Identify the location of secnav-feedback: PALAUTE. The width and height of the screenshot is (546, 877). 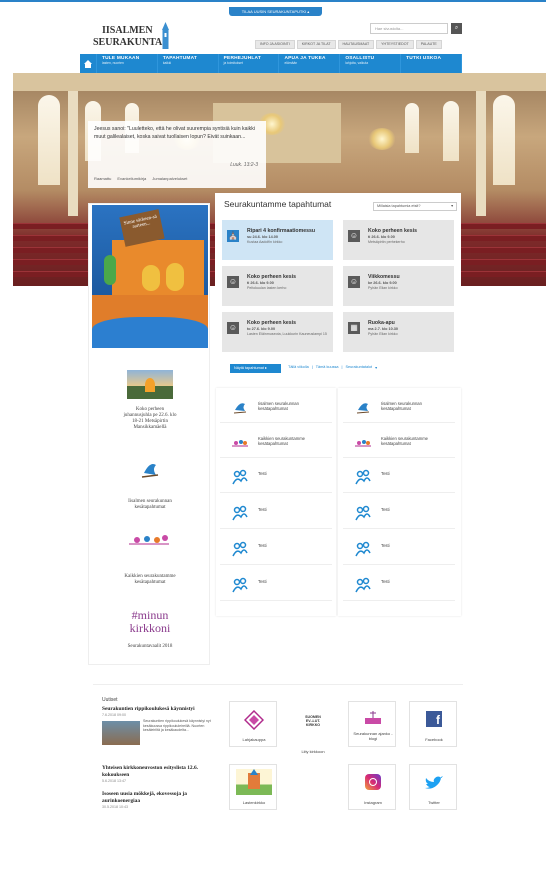
(428, 44).